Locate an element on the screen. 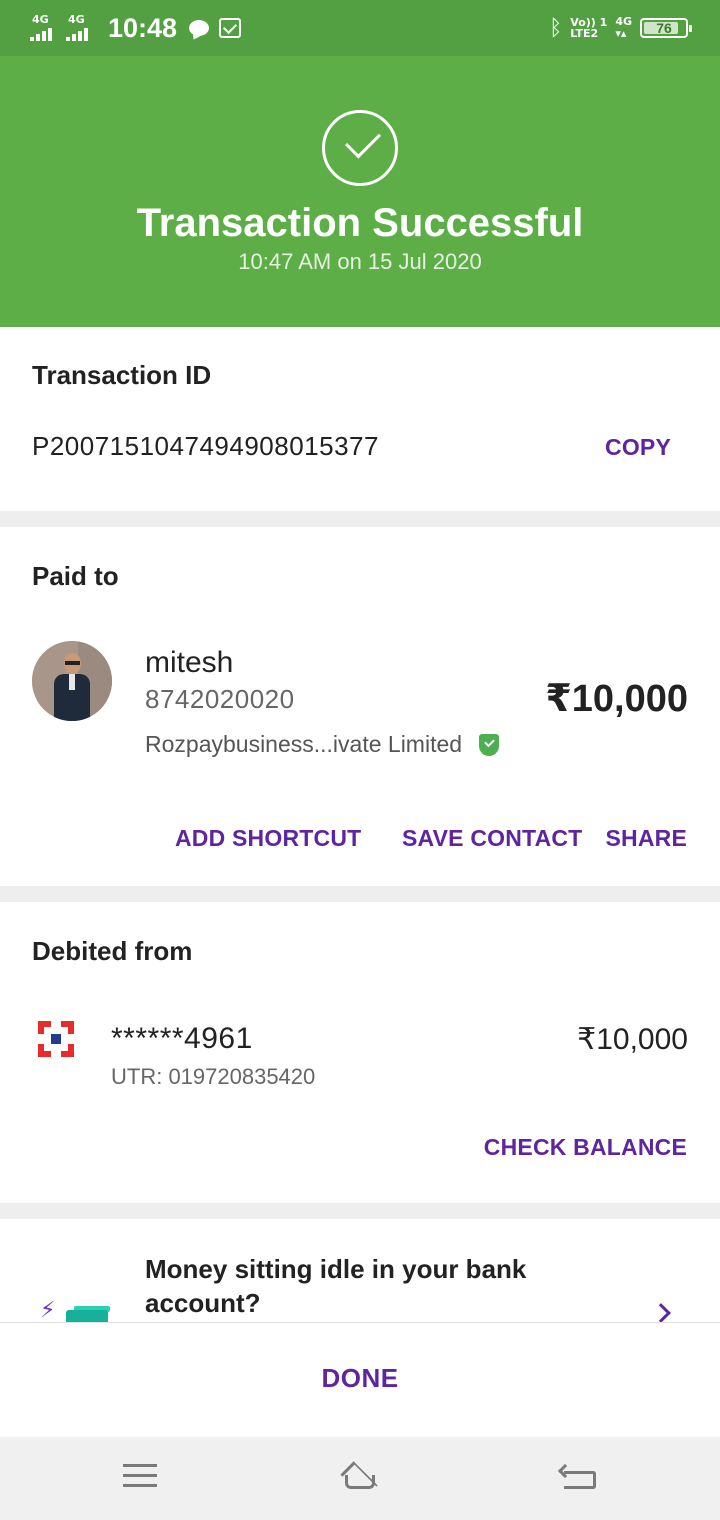  share-button: SHARE is located at coordinates (646, 838).